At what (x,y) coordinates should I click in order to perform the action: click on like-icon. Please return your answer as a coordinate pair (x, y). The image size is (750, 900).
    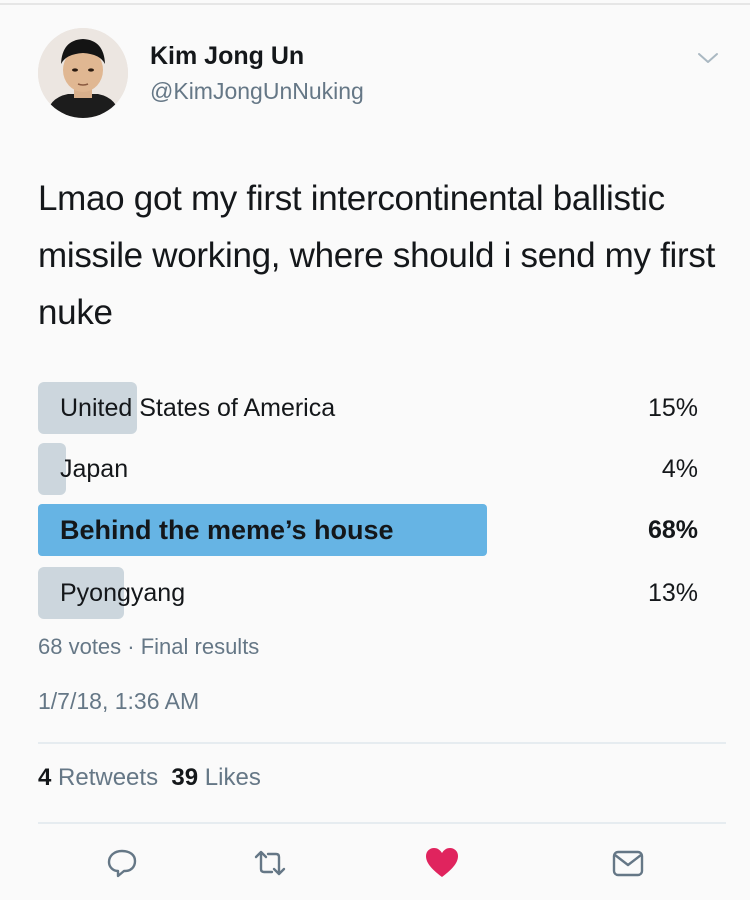
    Looking at the image, I should click on (442, 863).